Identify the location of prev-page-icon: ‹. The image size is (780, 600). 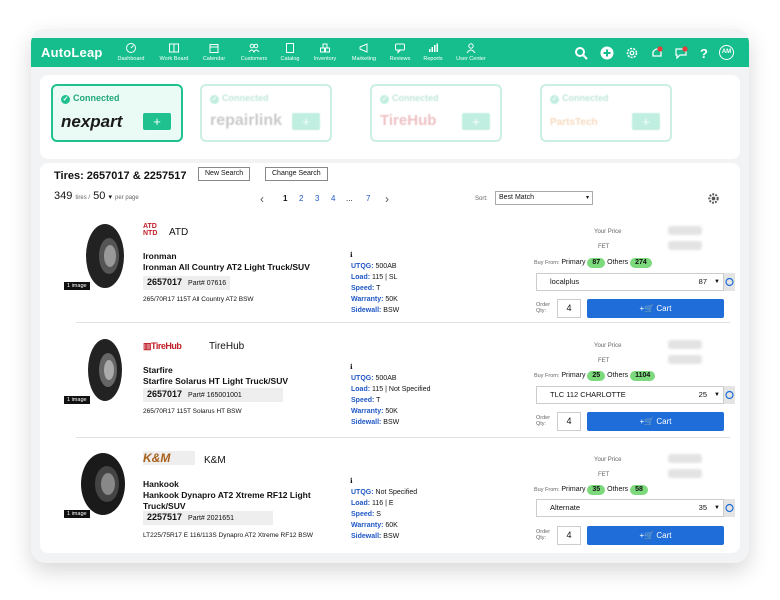
(262, 199).